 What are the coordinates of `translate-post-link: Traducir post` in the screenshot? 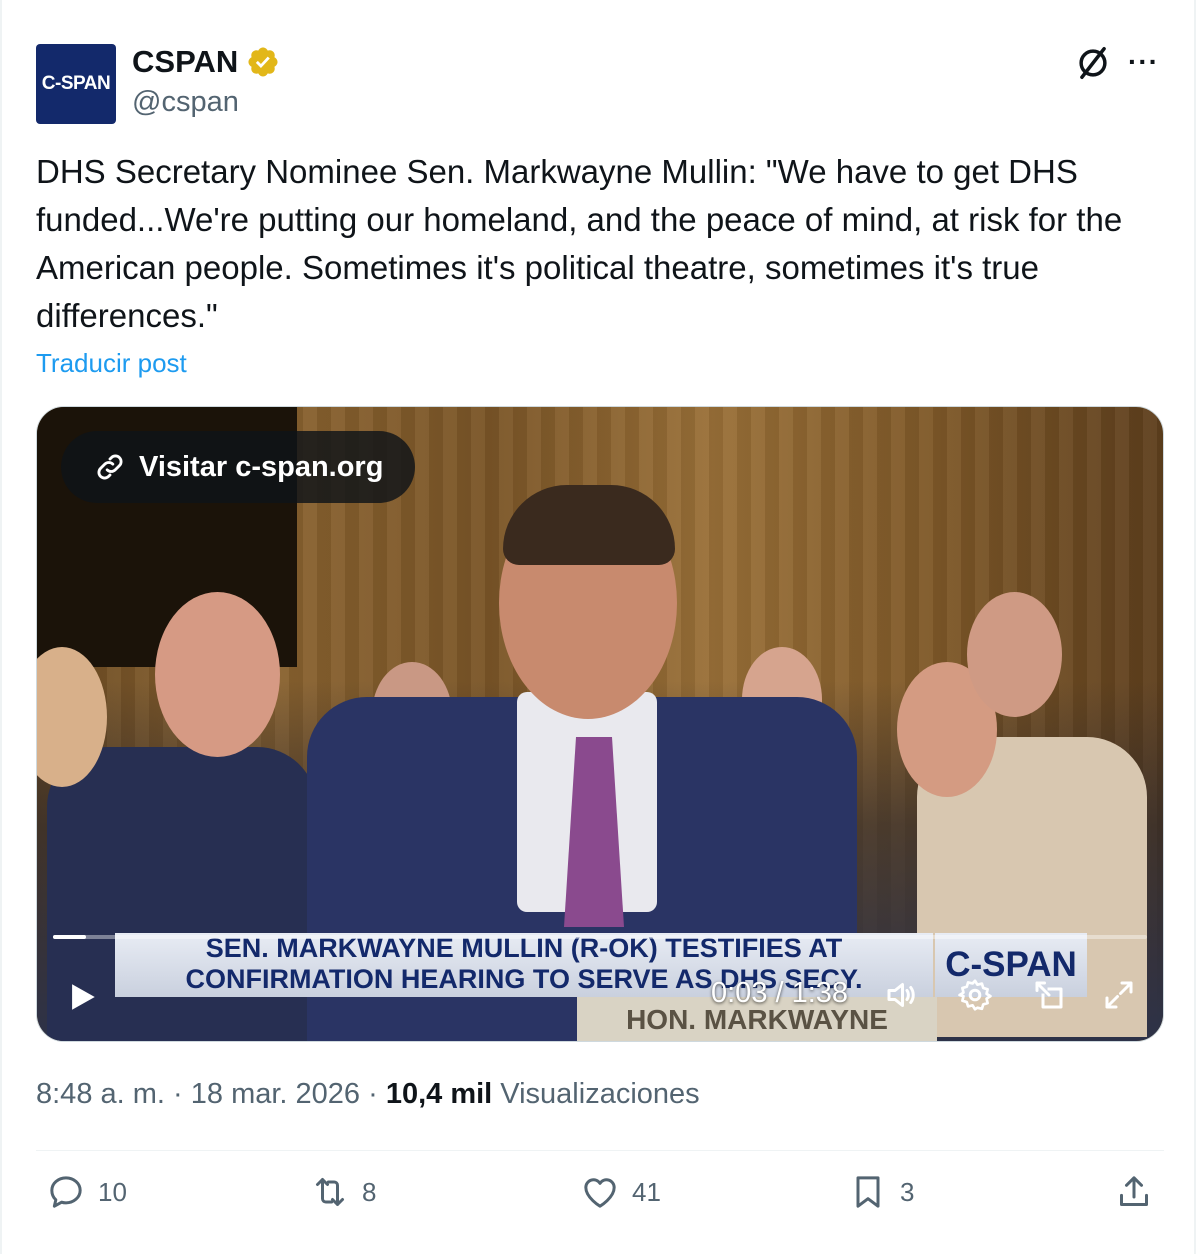 It's located at (111, 363).